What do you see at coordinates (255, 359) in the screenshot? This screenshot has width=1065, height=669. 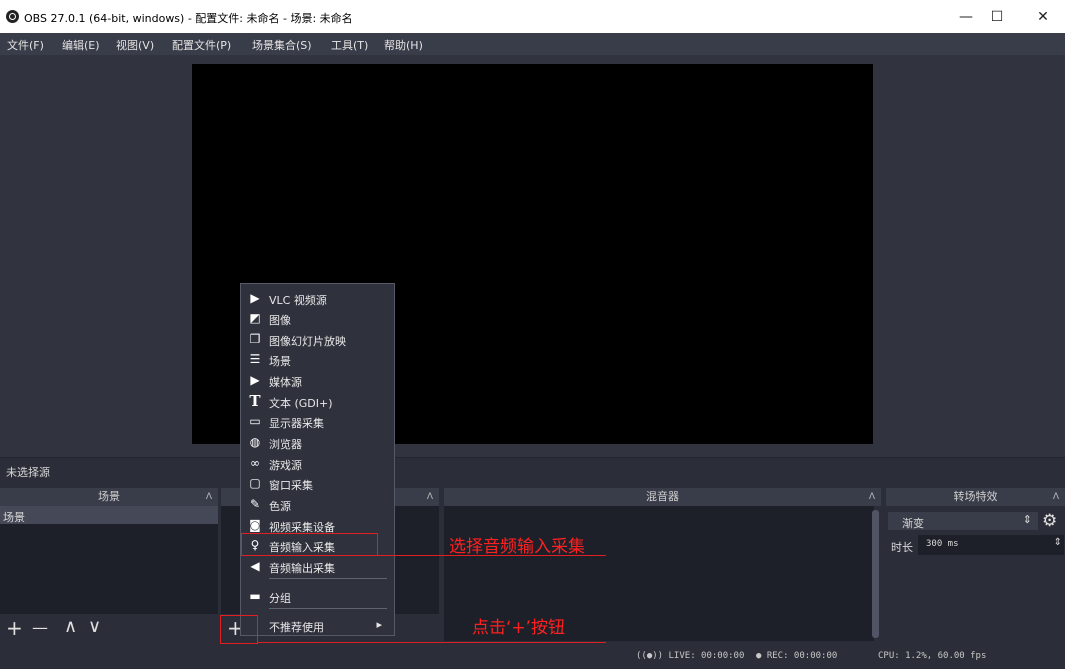 I see `list-icon: ☰` at bounding box center [255, 359].